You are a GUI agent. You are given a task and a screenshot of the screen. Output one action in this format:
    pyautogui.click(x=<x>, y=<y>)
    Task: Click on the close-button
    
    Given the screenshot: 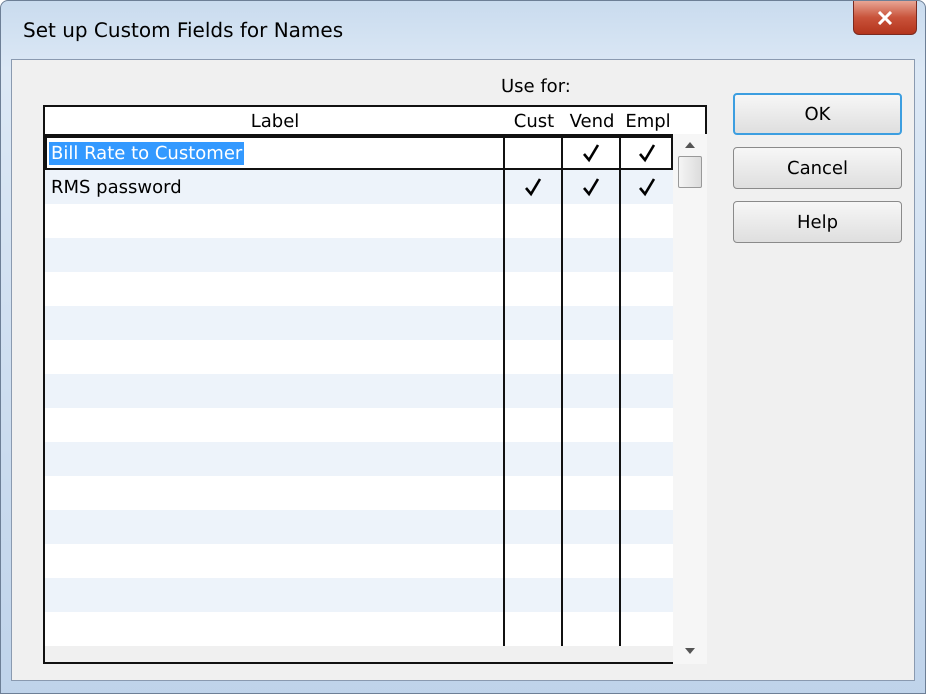 What is the action you would take?
    pyautogui.click(x=885, y=18)
    